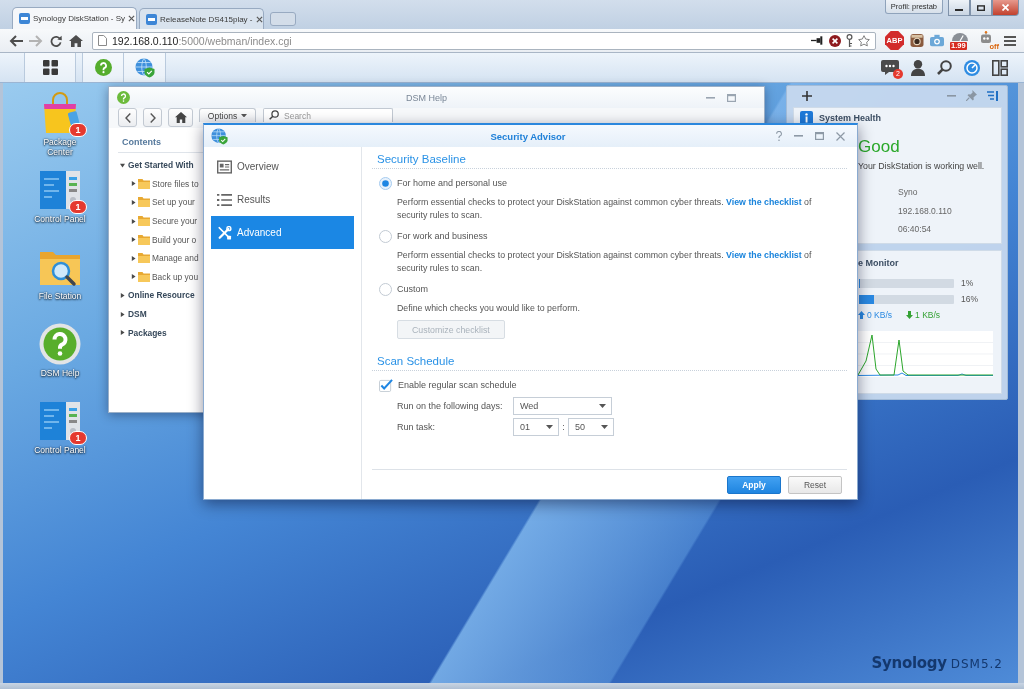  Describe the element at coordinates (969, 299) in the screenshot. I see `usage-reading: 16%` at that location.